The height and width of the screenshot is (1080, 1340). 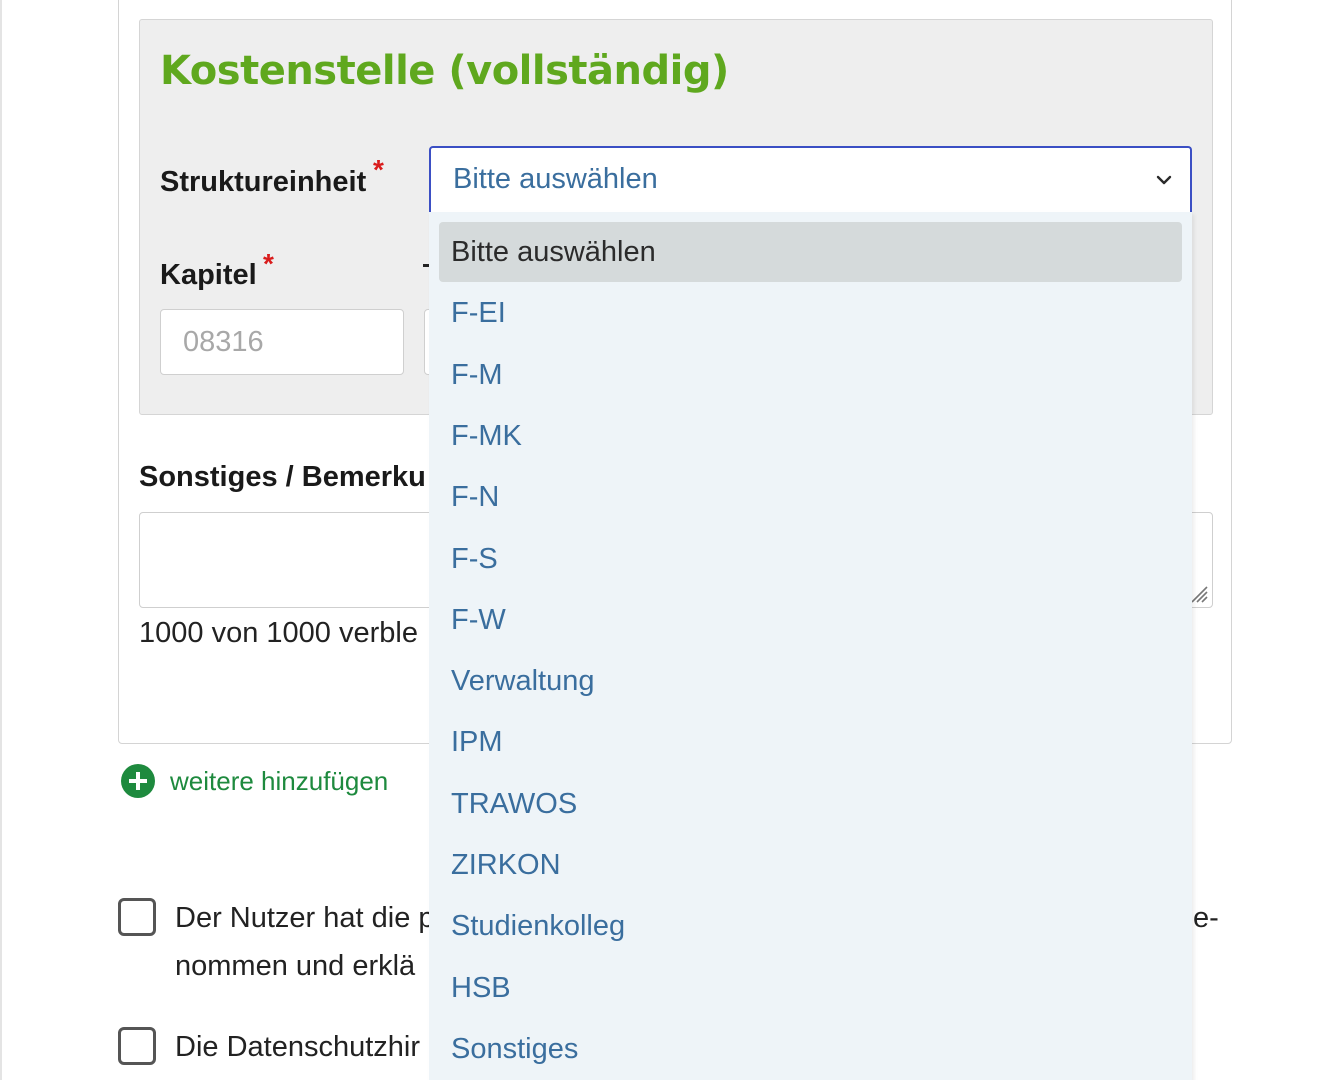 I want to click on add-more-button: weitere hinzufügen, so click(x=254, y=781).